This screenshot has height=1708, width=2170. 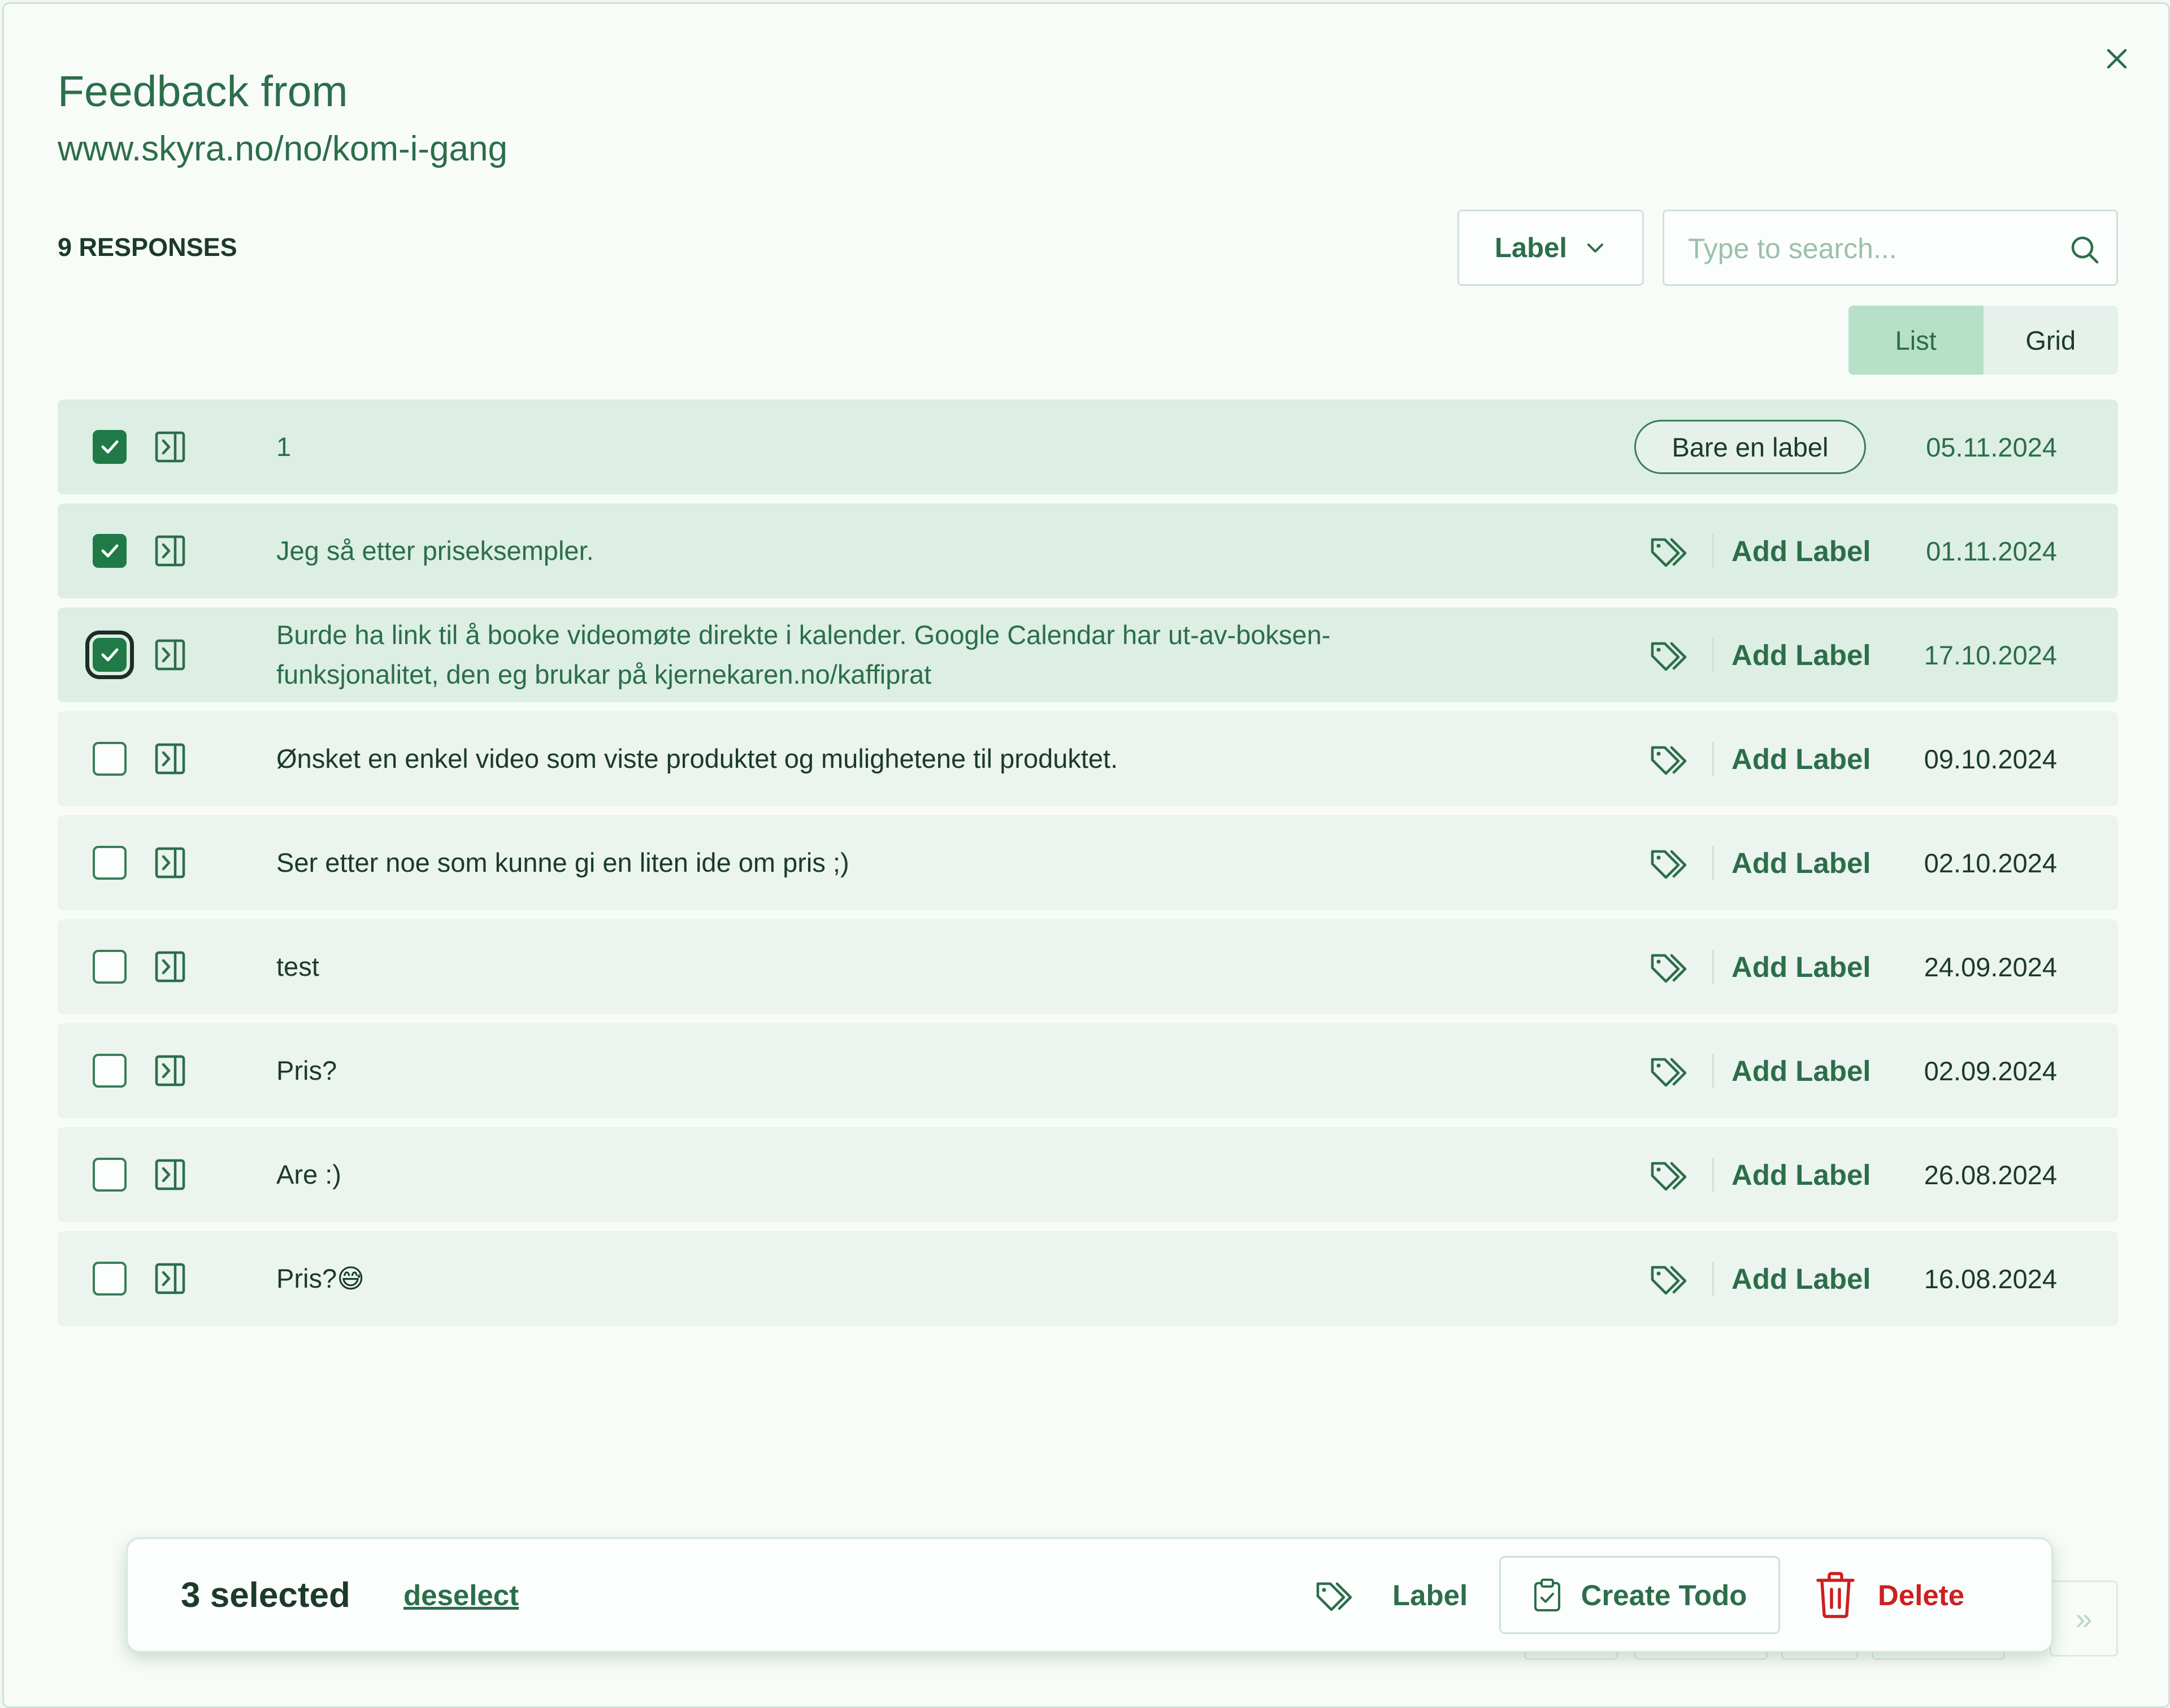 What do you see at coordinates (1990, 1070) in the screenshot?
I see `response-date: 02.09.2024` at bounding box center [1990, 1070].